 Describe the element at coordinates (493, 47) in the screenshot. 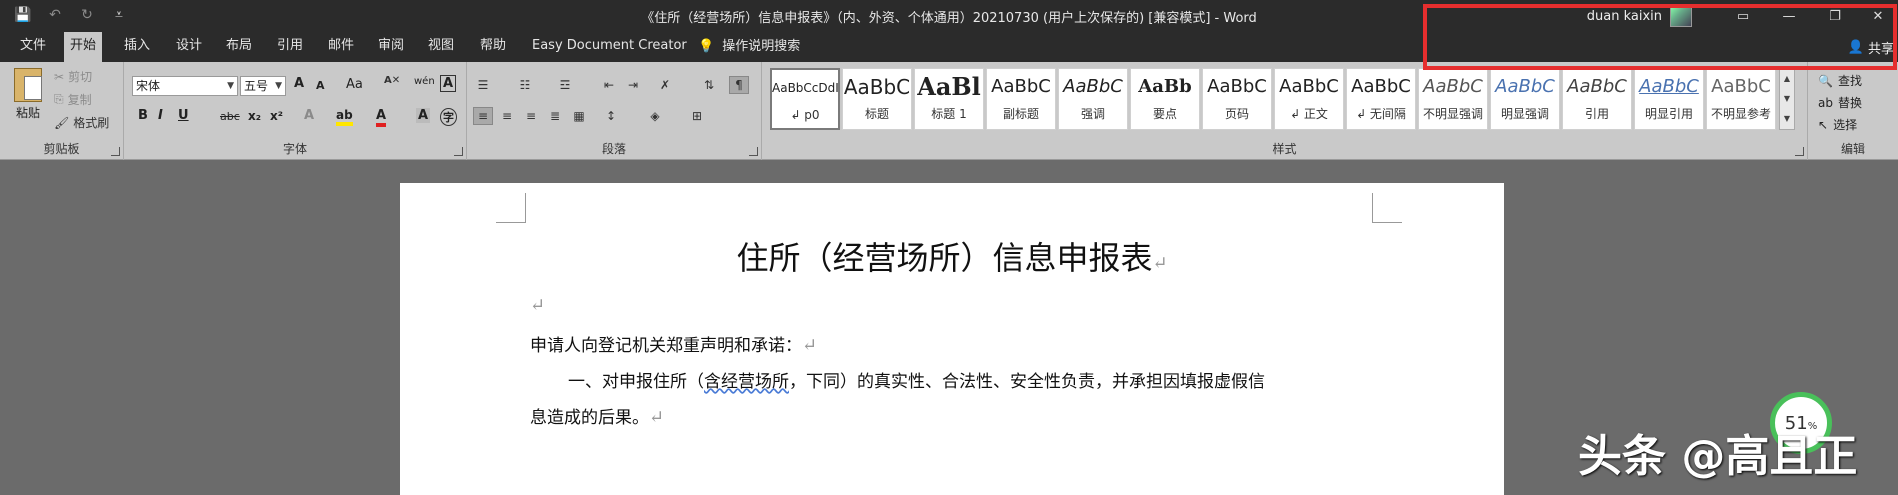

I see `tab-help: 帮助` at that location.